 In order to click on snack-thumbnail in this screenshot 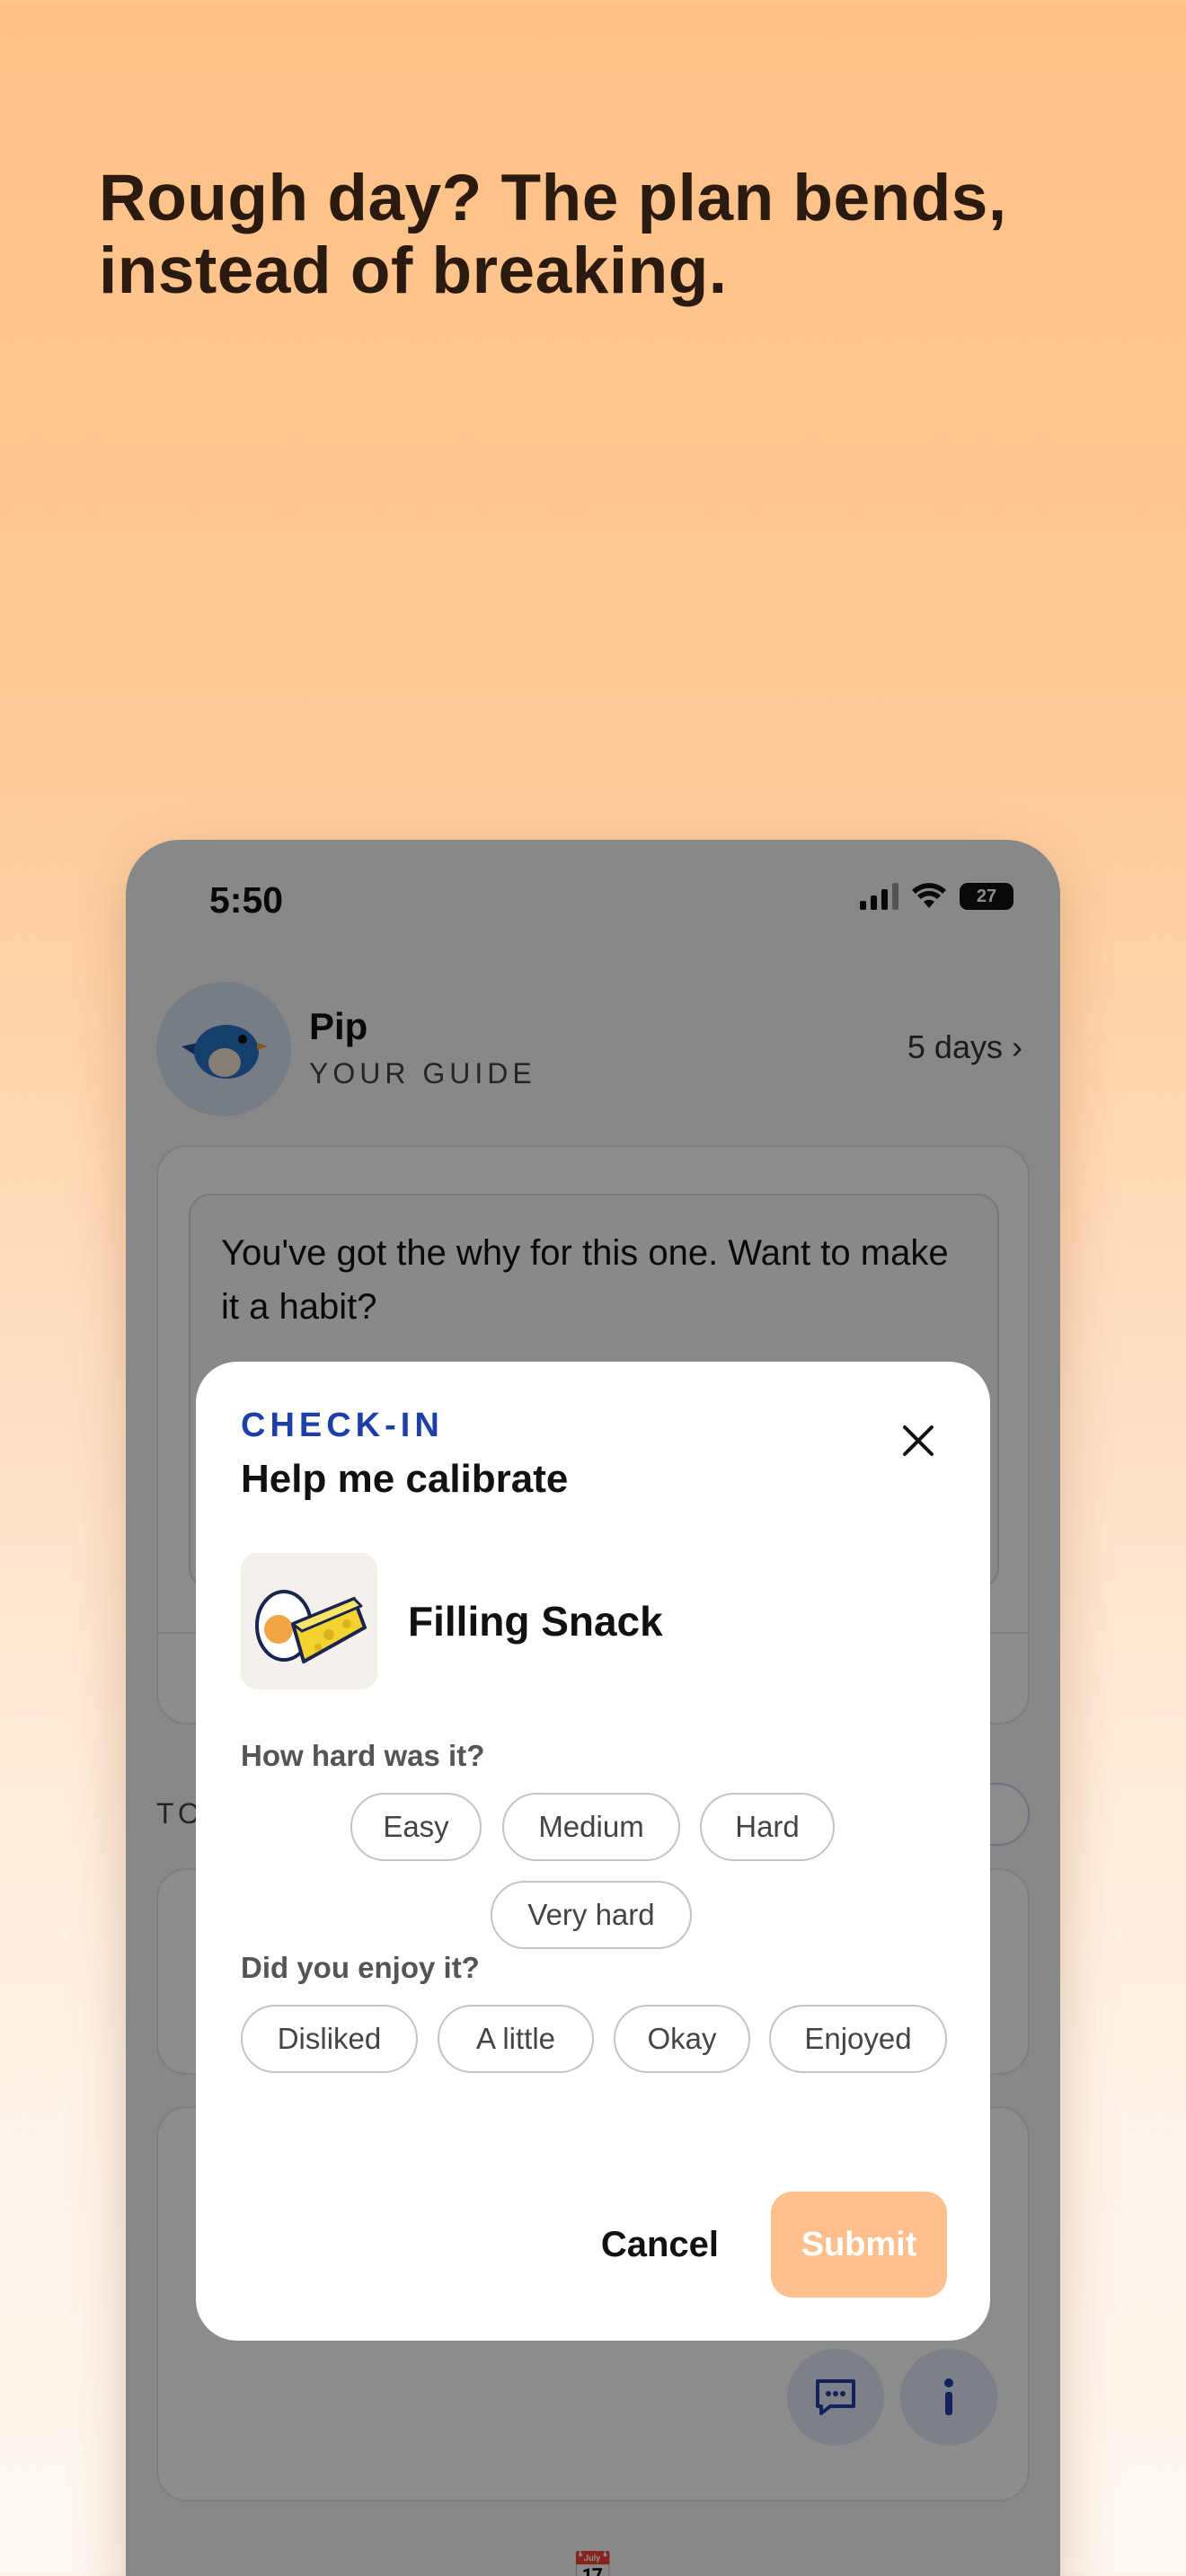, I will do `click(309, 1621)`.